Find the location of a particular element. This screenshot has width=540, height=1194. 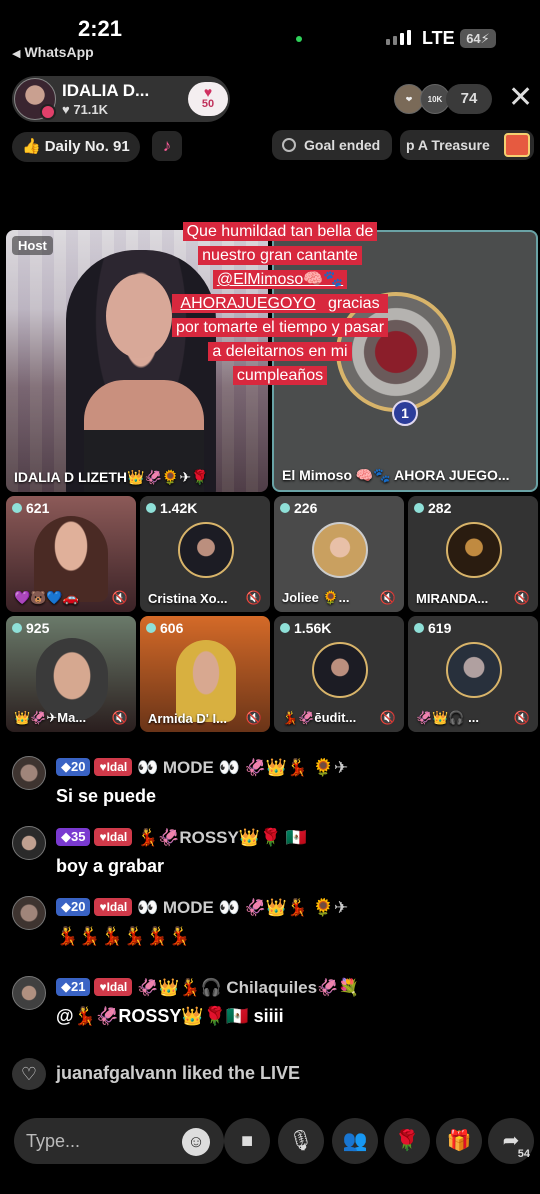

chat-username: ◆35 ♥Idal 💃🦑ROSSY👑🌹 🇲🇽 is located at coordinates (181, 838).